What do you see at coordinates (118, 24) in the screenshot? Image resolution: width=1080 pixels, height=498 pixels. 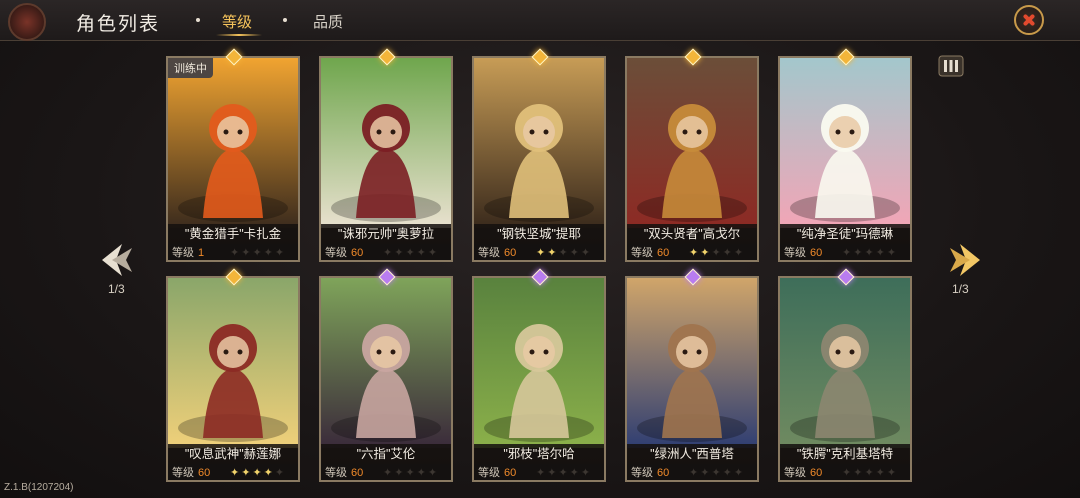 I see `page-title: 角色列表` at bounding box center [118, 24].